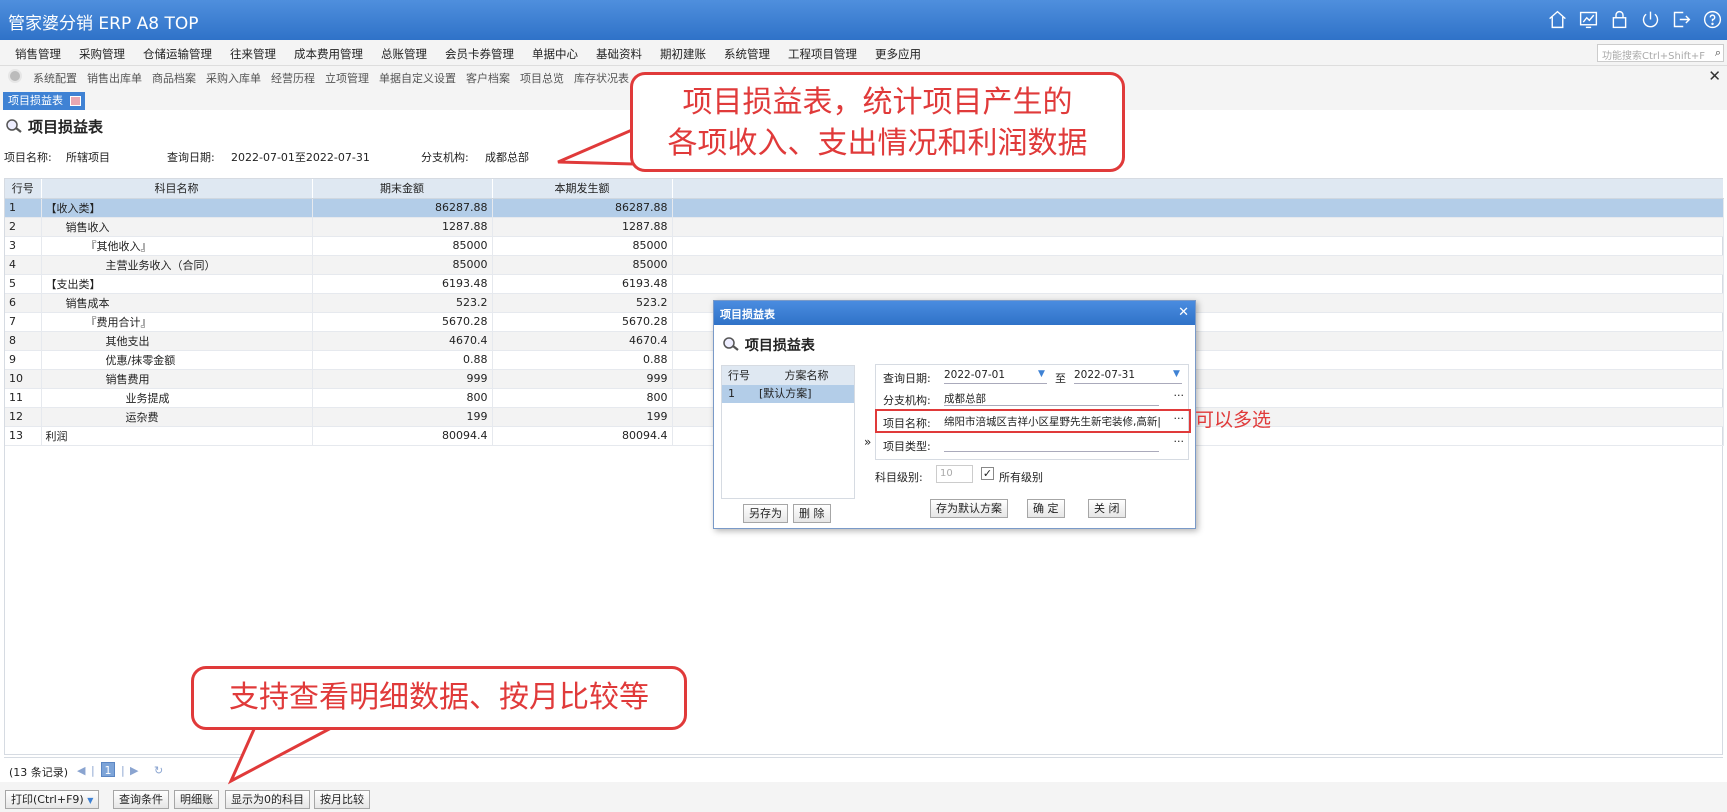  I want to click on search-icon: ⌕, so click(1718, 53).